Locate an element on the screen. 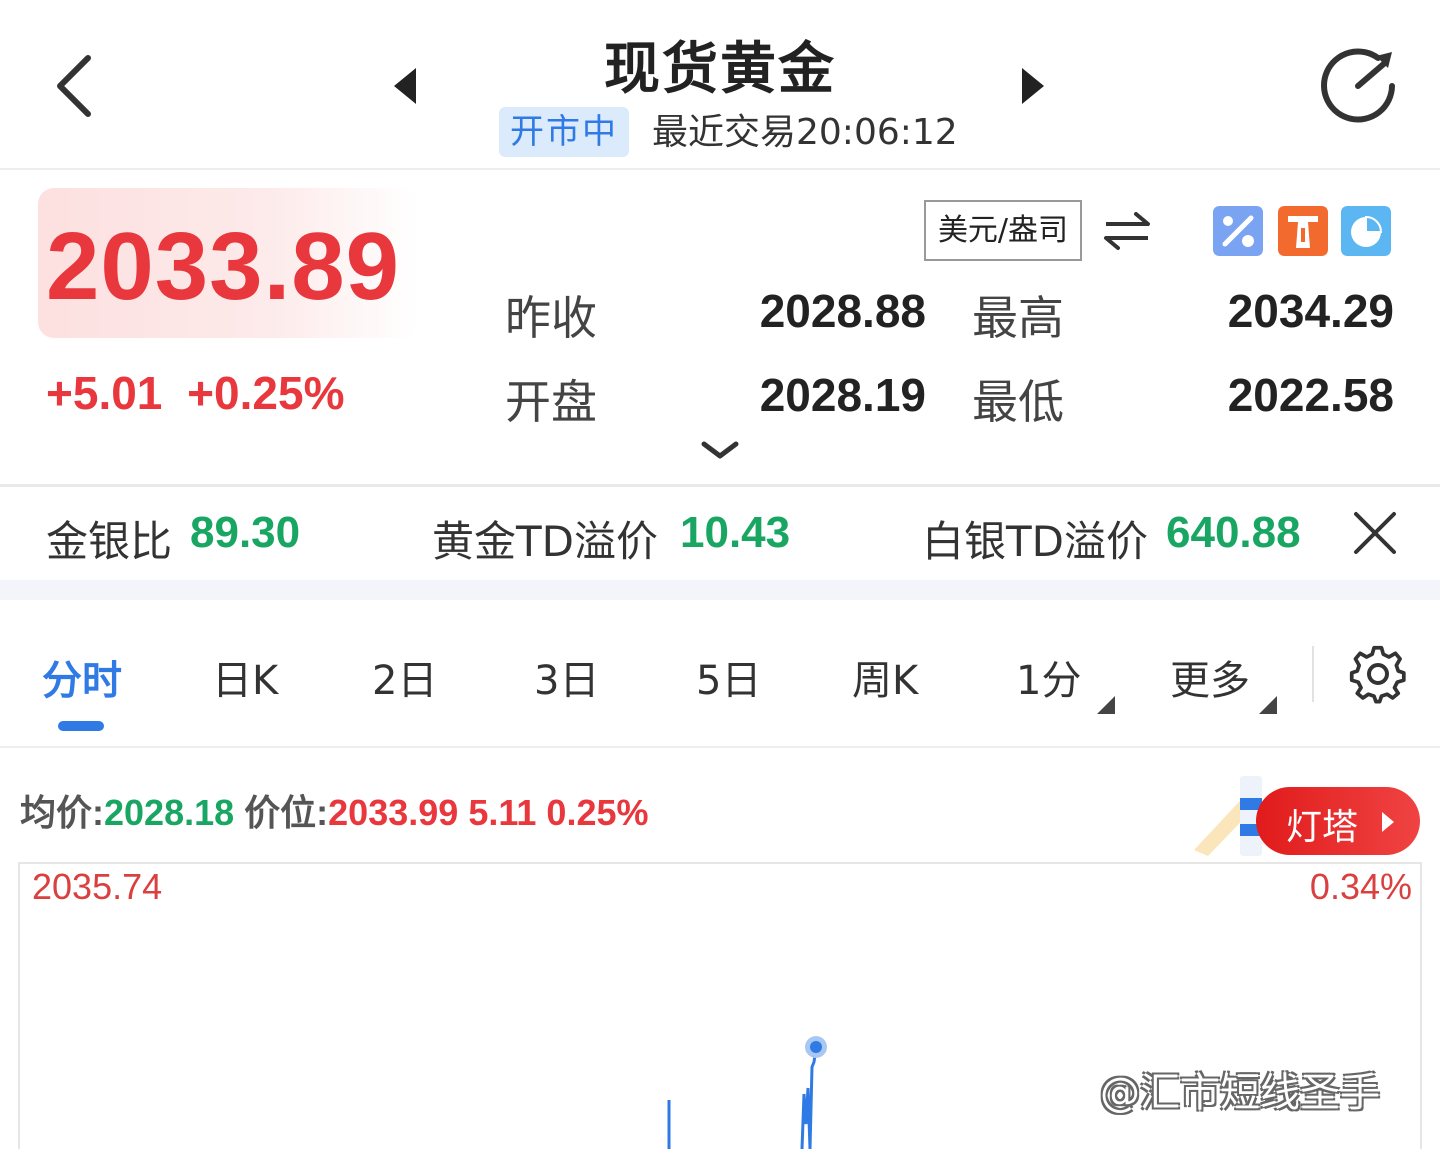 This screenshot has height=1149, width=1440. back-button is located at coordinates (75, 86).